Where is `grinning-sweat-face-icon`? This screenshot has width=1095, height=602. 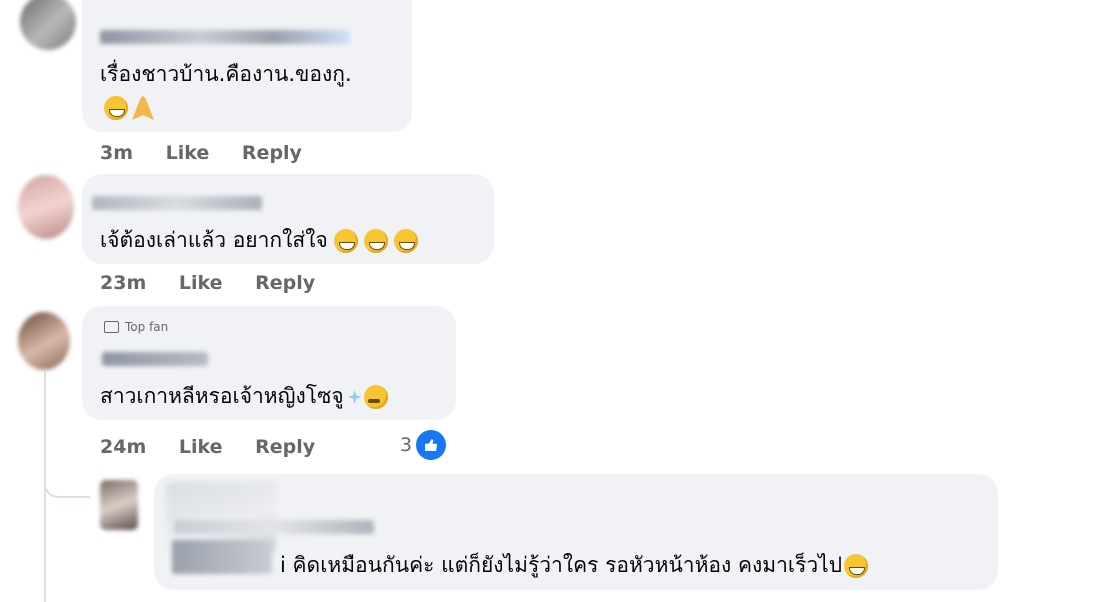
grinning-sweat-face-icon is located at coordinates (856, 566).